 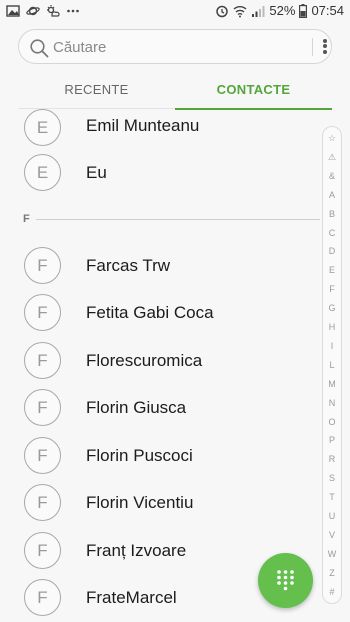 I want to click on index-letter: &, so click(x=332, y=176).